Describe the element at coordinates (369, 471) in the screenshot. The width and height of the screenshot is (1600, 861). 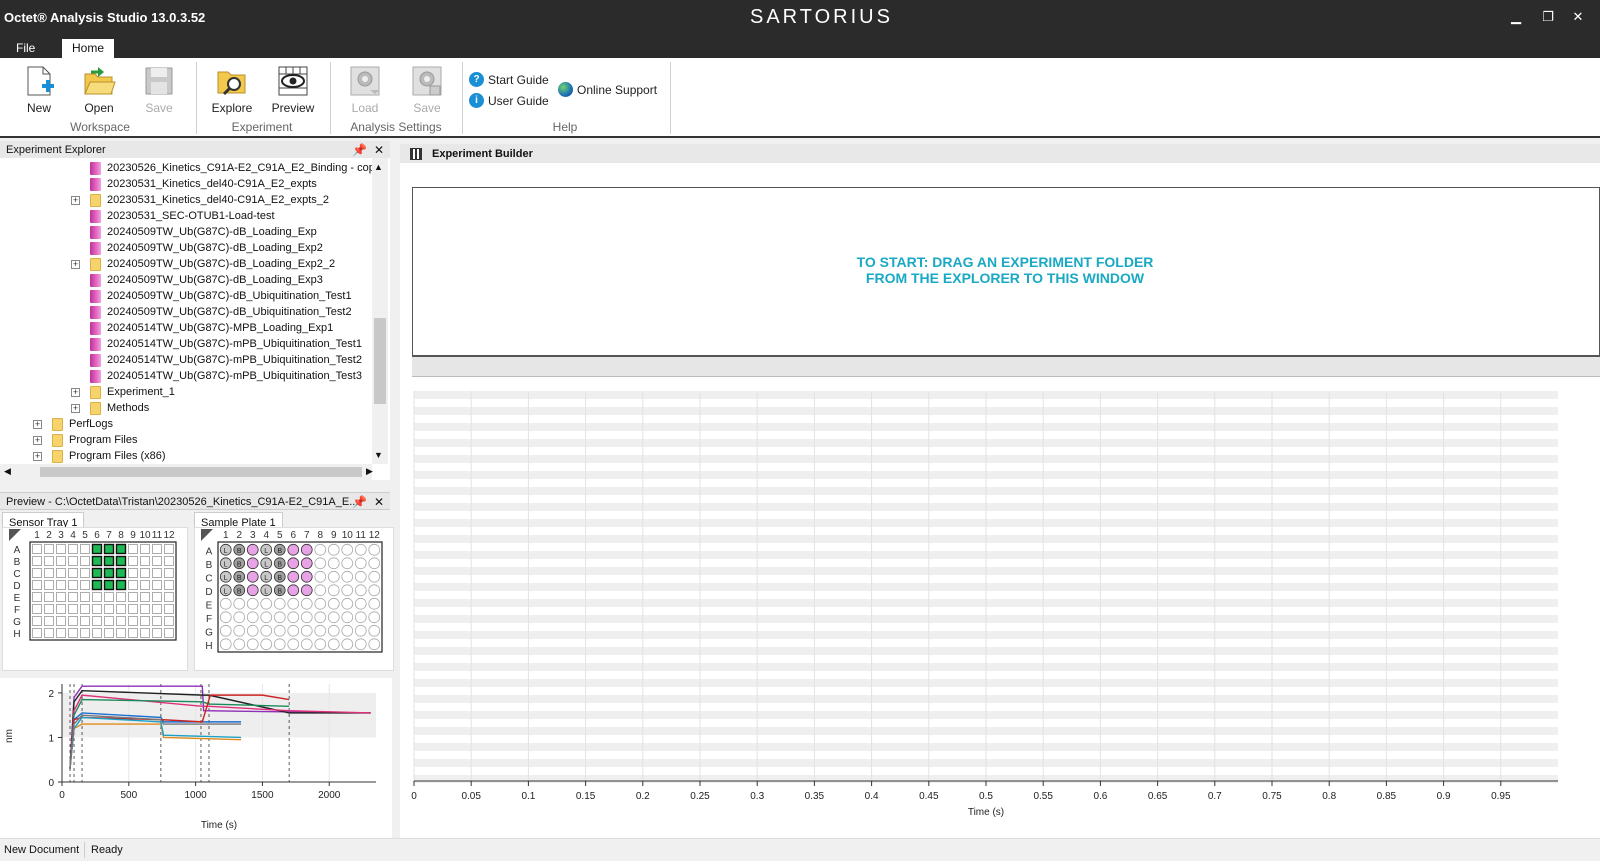
I see `scroll-right-icon: ▶` at that location.